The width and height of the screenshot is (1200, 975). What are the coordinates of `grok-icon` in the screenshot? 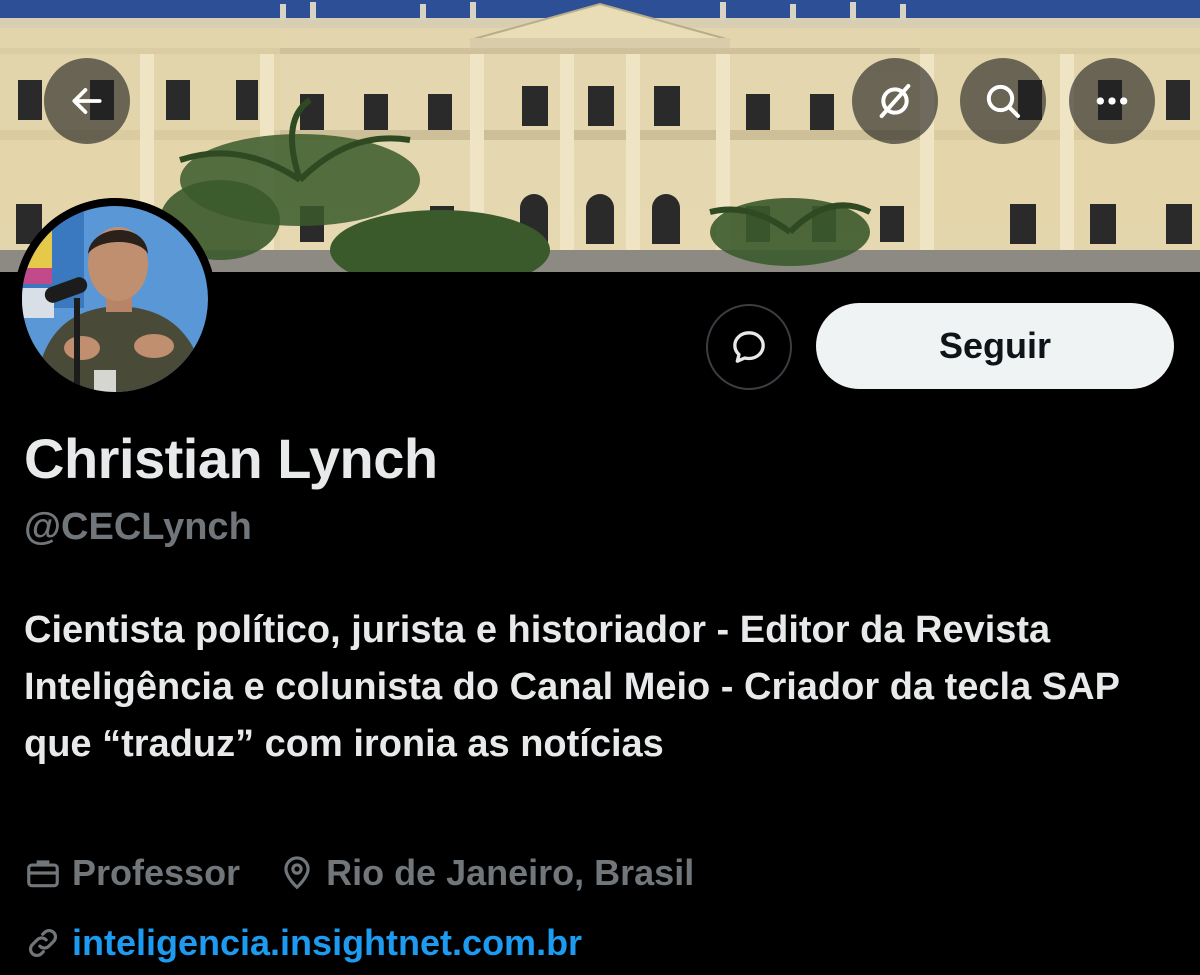 It's located at (895, 101).